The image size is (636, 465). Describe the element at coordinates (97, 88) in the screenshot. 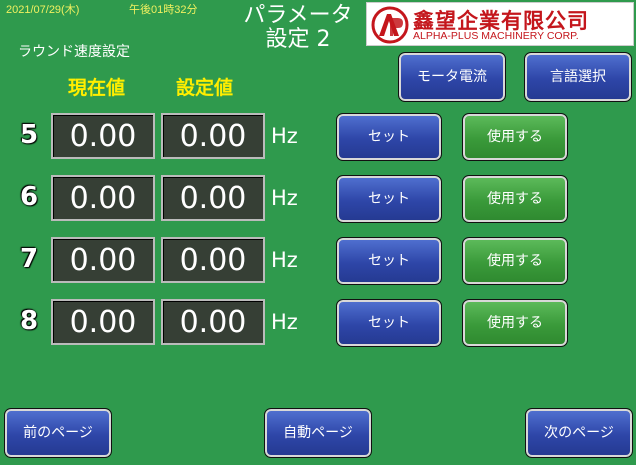

I see `column-header-current: 現在値` at that location.